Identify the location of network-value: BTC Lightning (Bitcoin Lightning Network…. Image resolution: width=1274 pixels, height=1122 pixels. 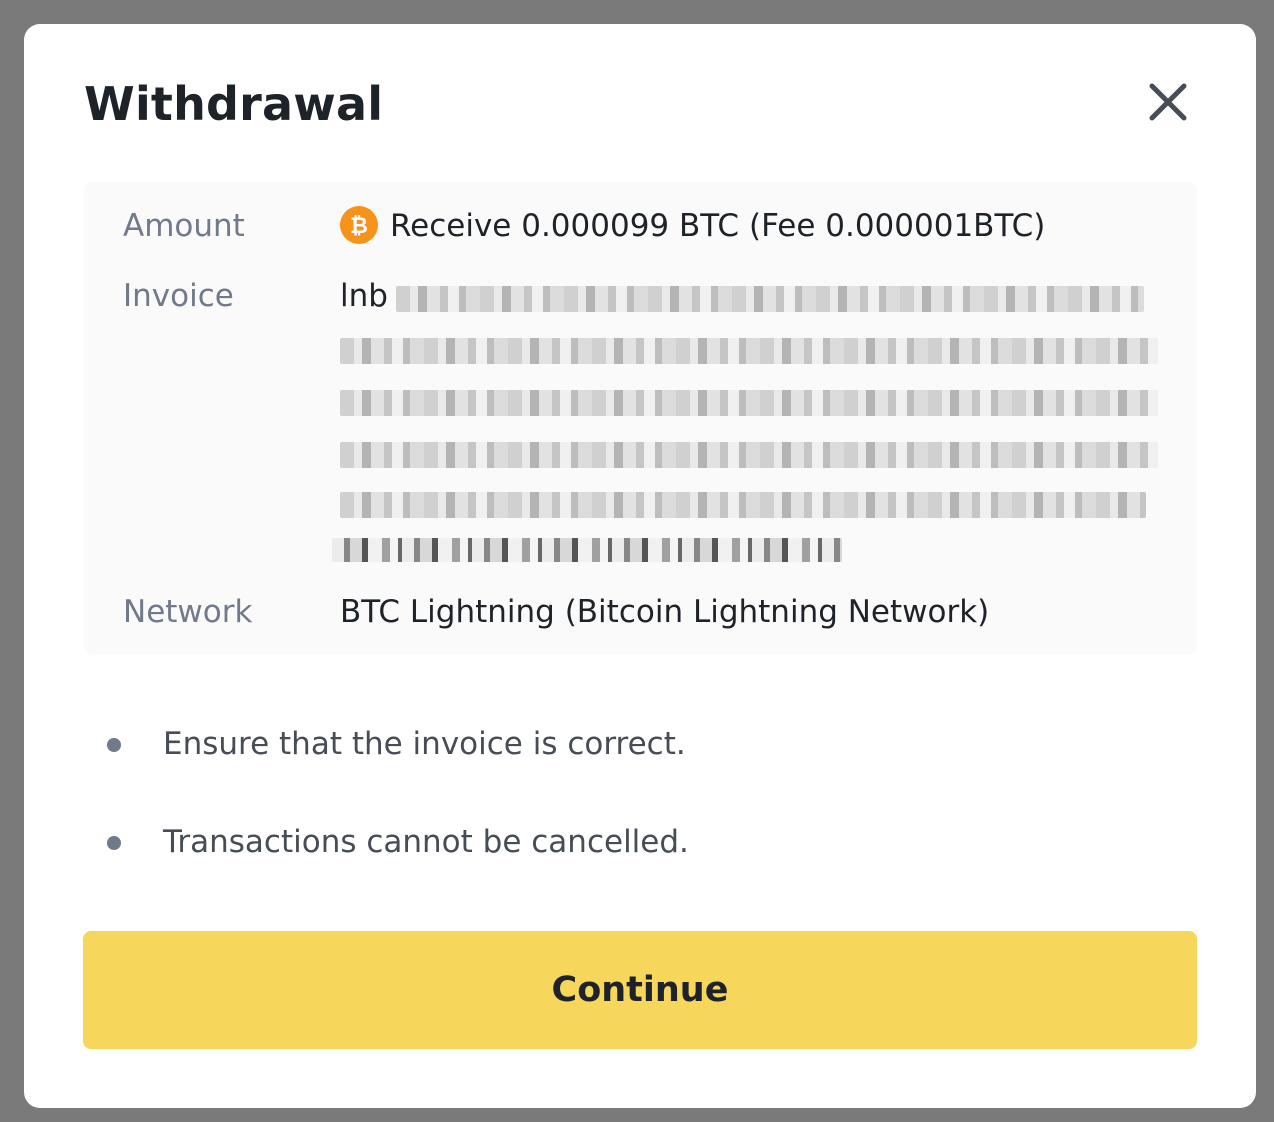
(665, 612).